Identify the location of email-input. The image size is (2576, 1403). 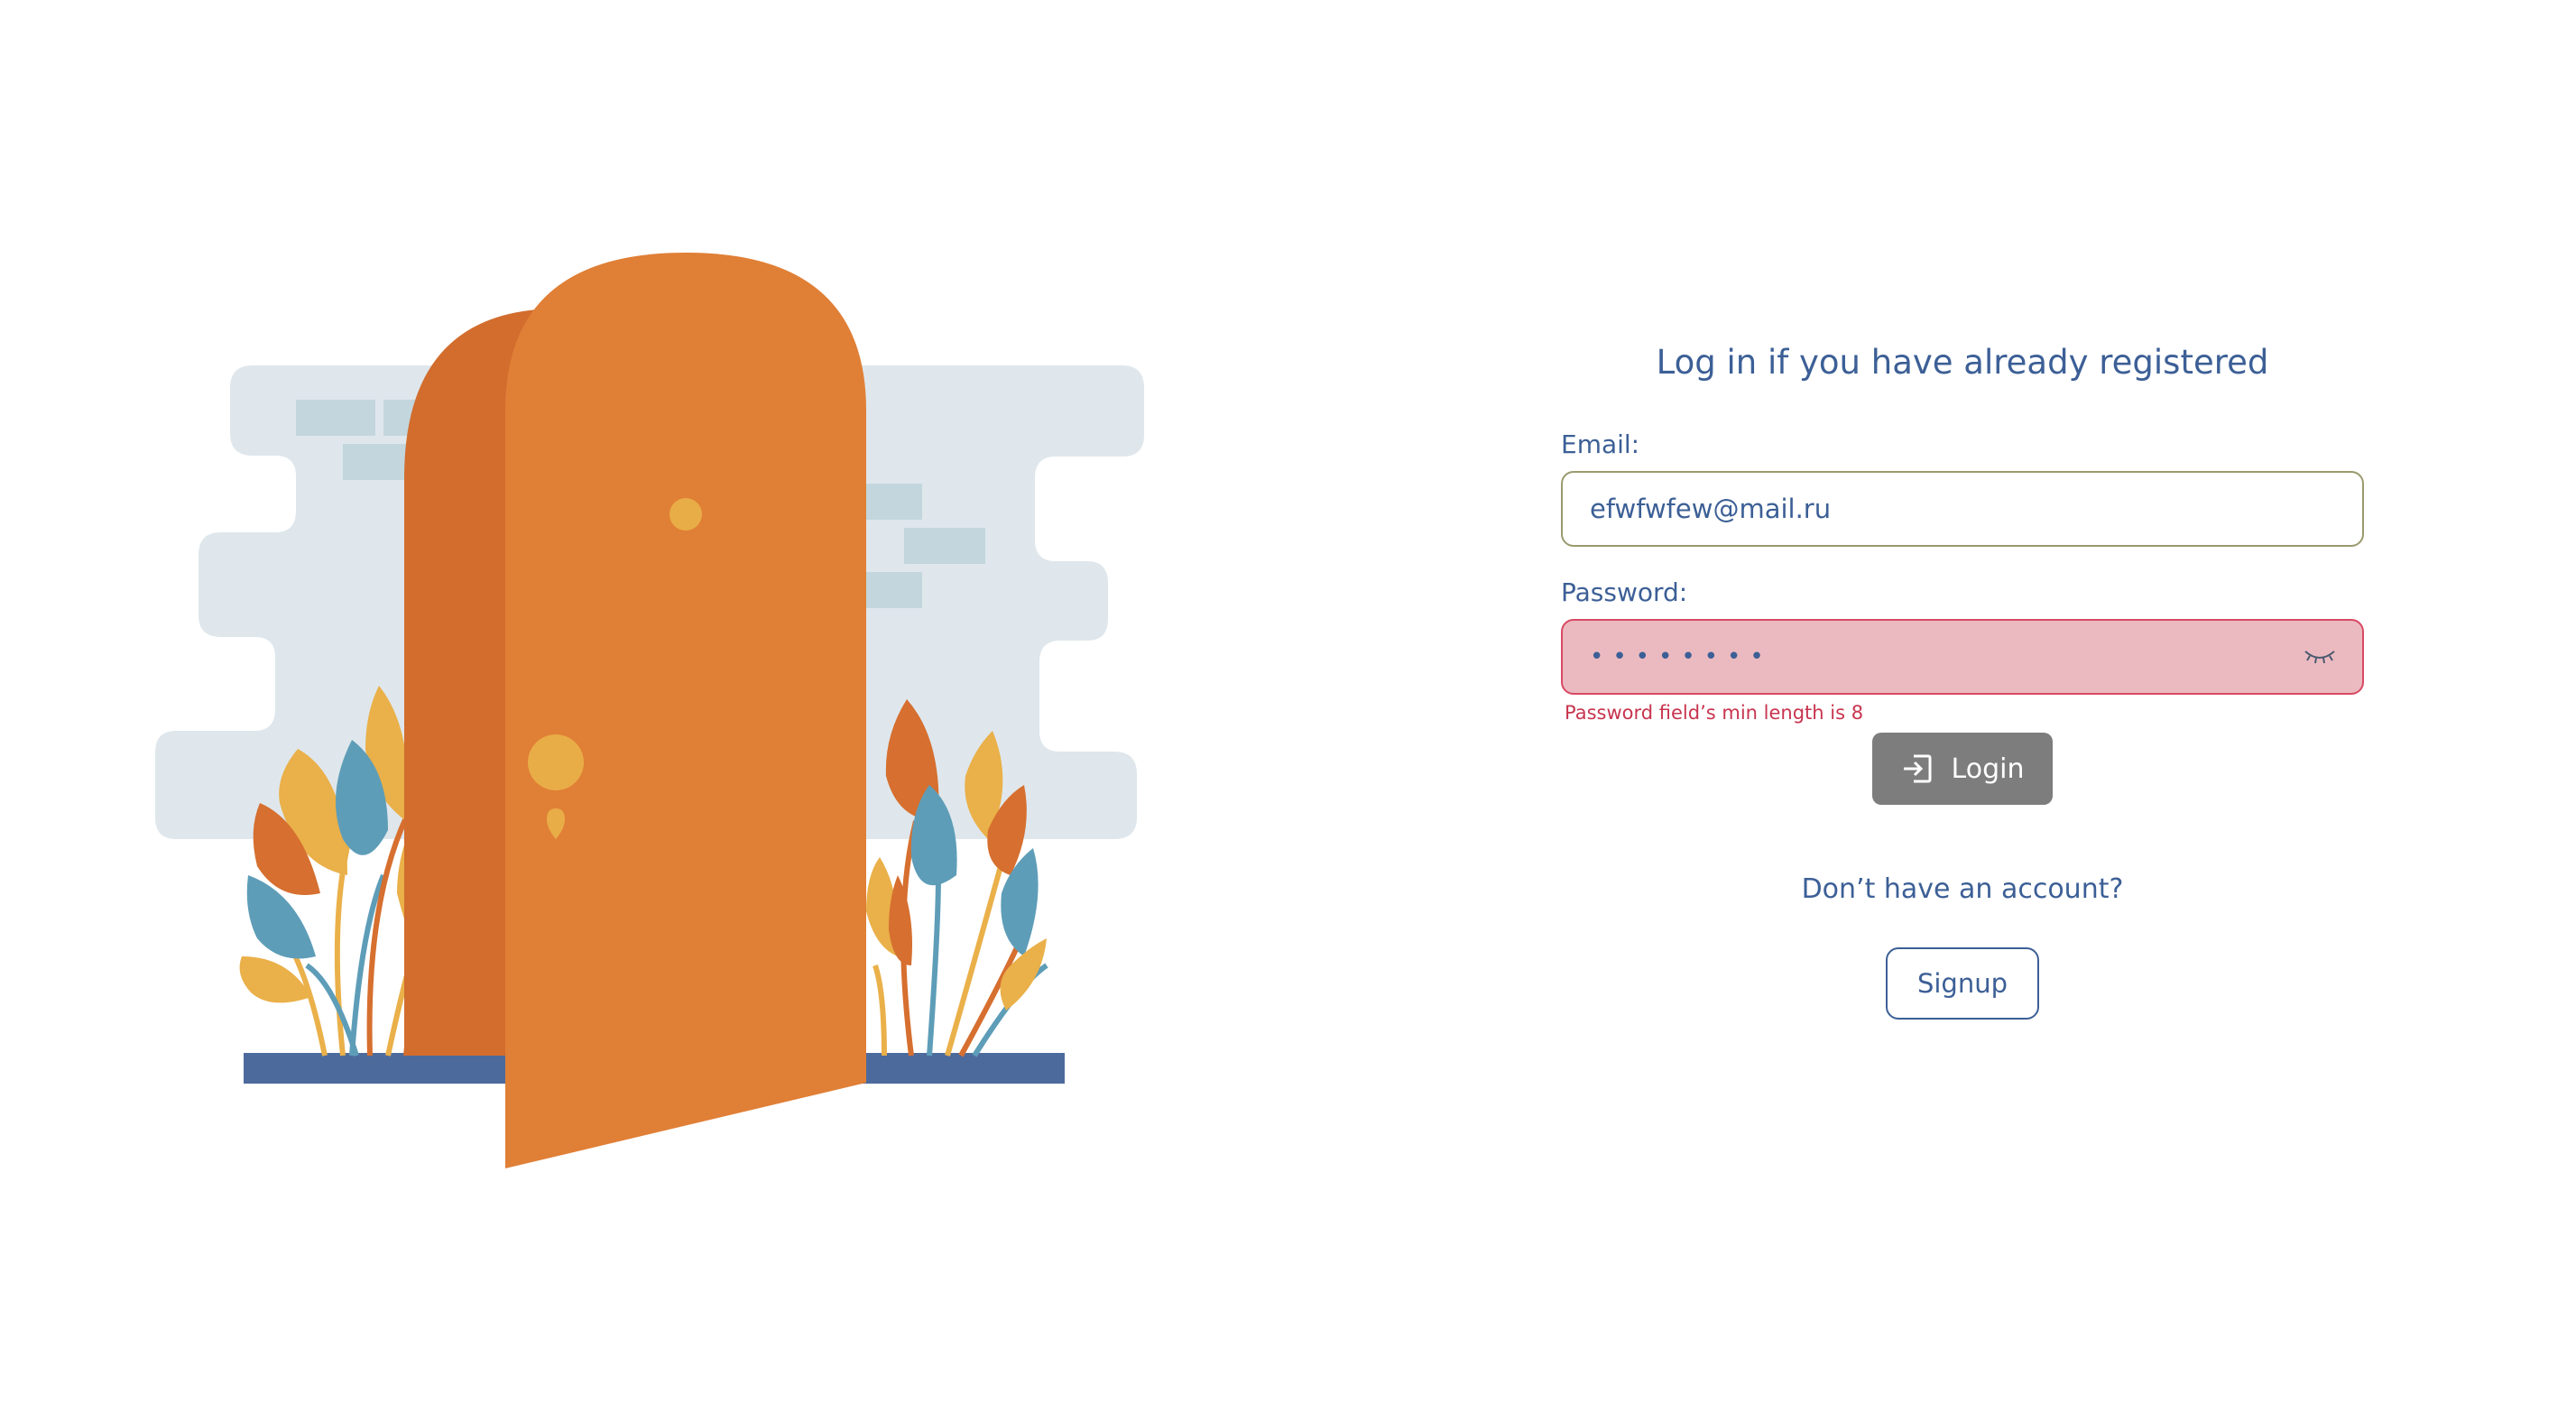
(1962, 509).